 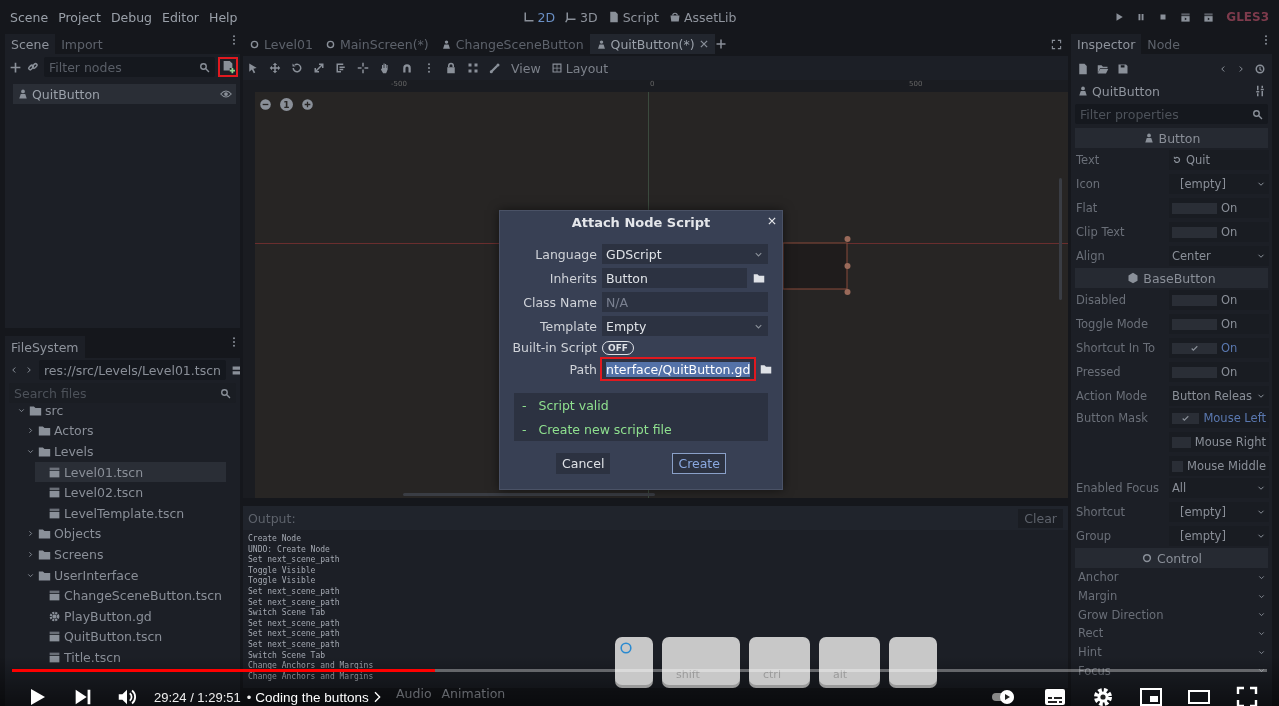 I want to click on new-resource-icon, so click(x=1083, y=69).